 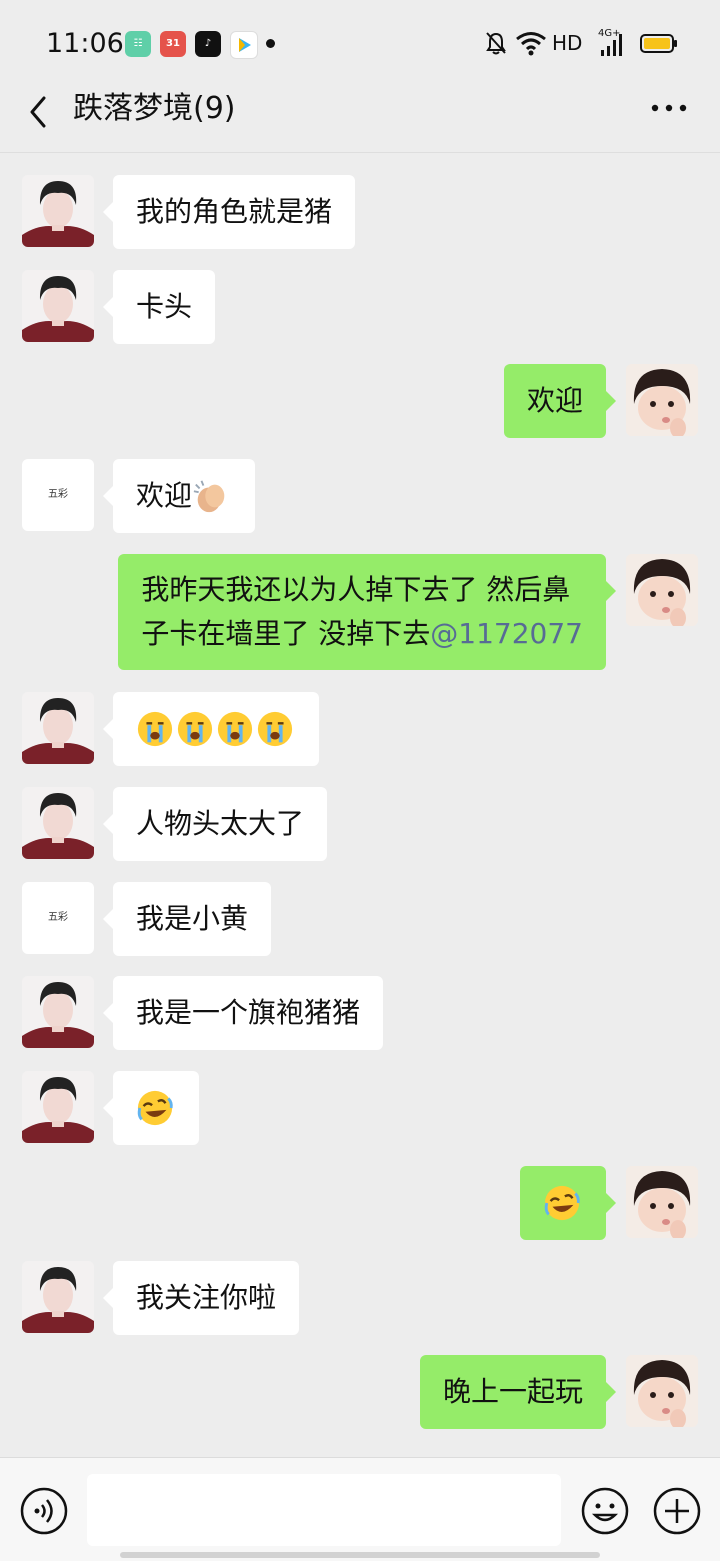 I want to click on mute-bell-icon, so click(x=496, y=43).